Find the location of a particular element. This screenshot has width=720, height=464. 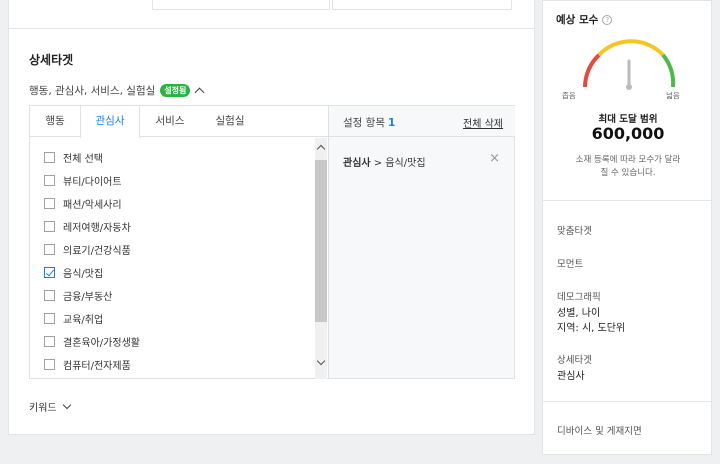

list-item-label: 뷰티/다이어트 is located at coordinates (92, 182).